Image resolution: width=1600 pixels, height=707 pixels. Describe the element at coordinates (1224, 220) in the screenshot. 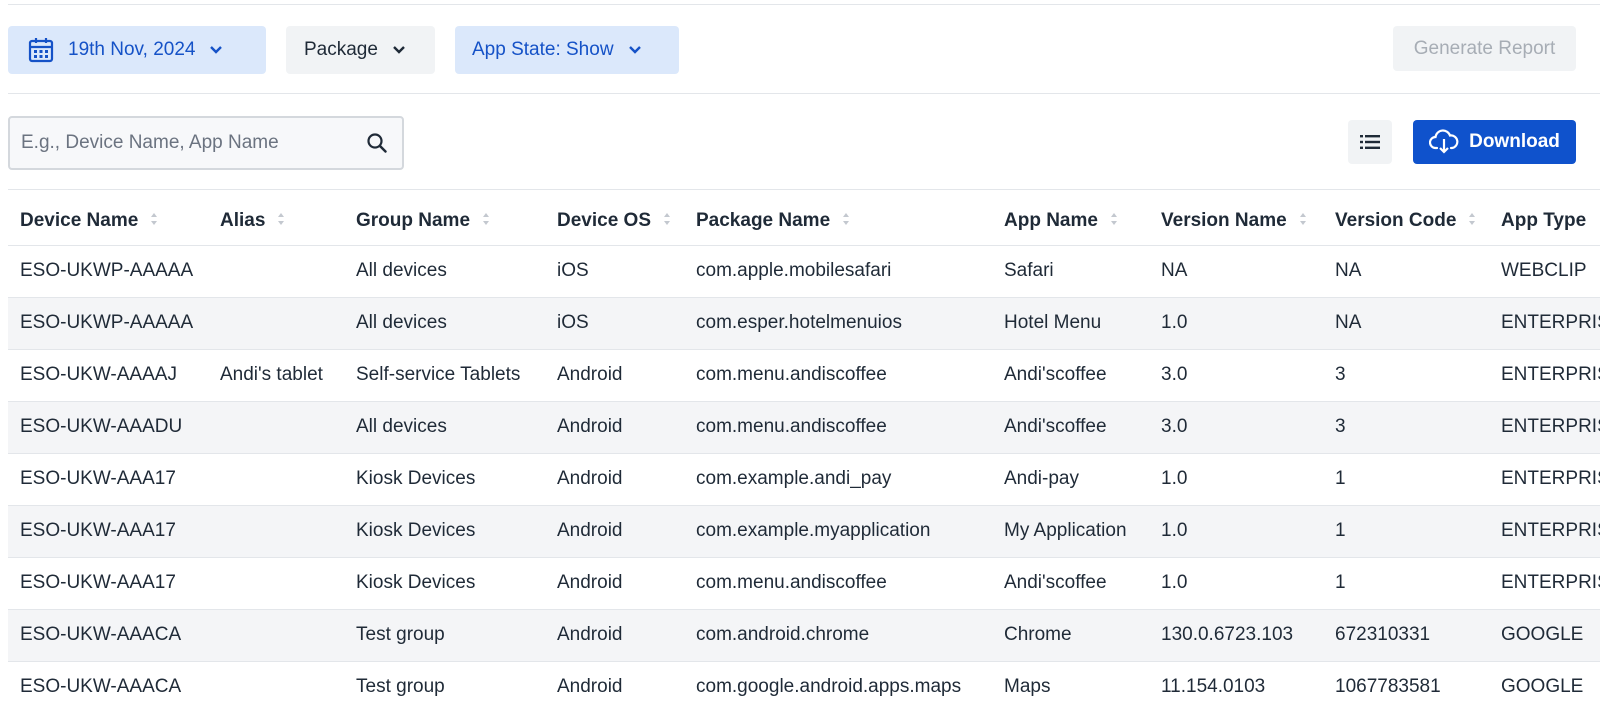

I see `column-header-label: Version Name` at that location.